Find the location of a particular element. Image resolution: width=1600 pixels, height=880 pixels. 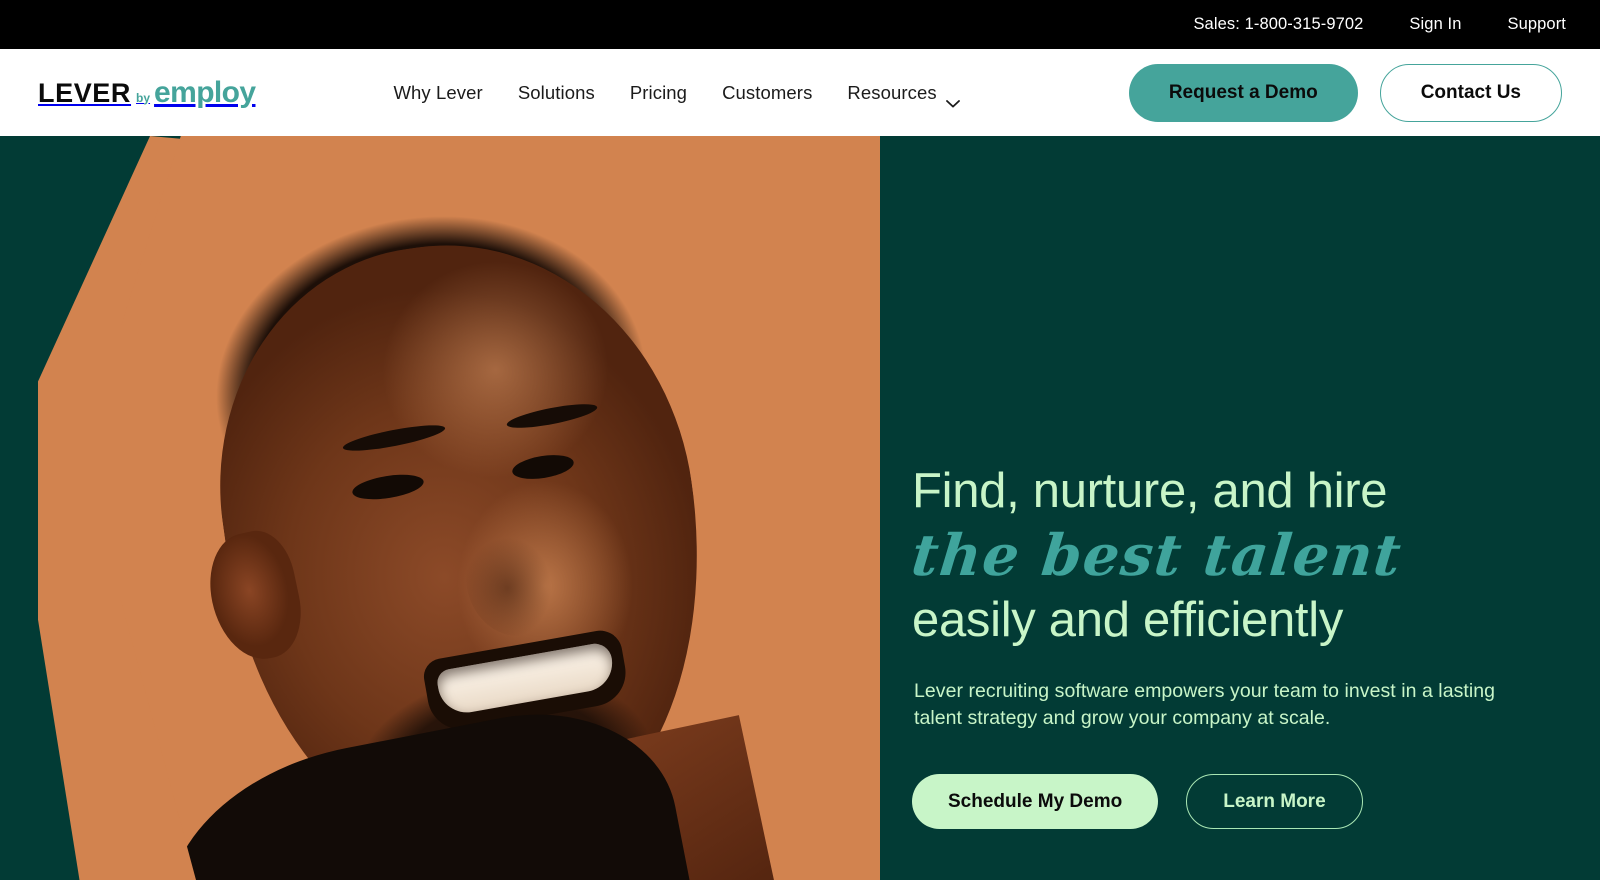

schedule-my-demo-button: Schedule My Demo is located at coordinates (1035, 801).